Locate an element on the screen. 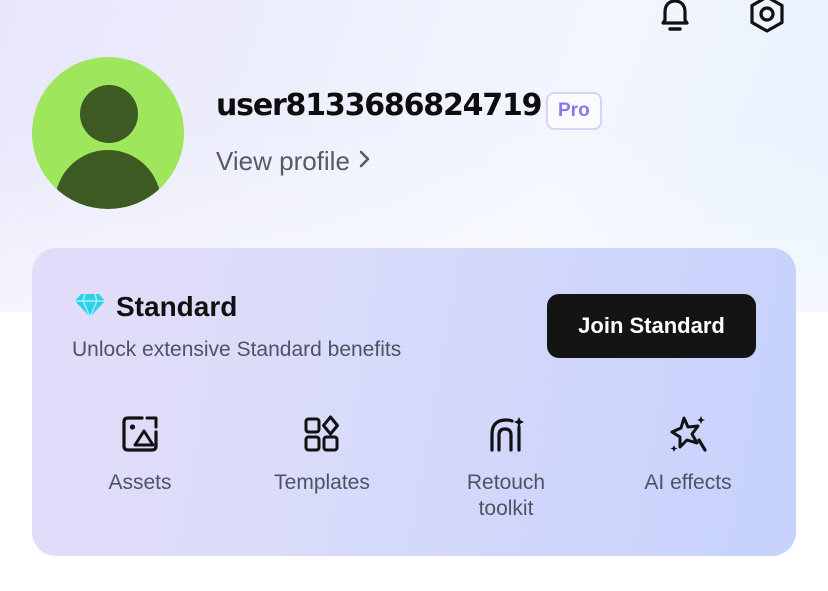  ai-effects-icon is located at coordinates (688, 434).